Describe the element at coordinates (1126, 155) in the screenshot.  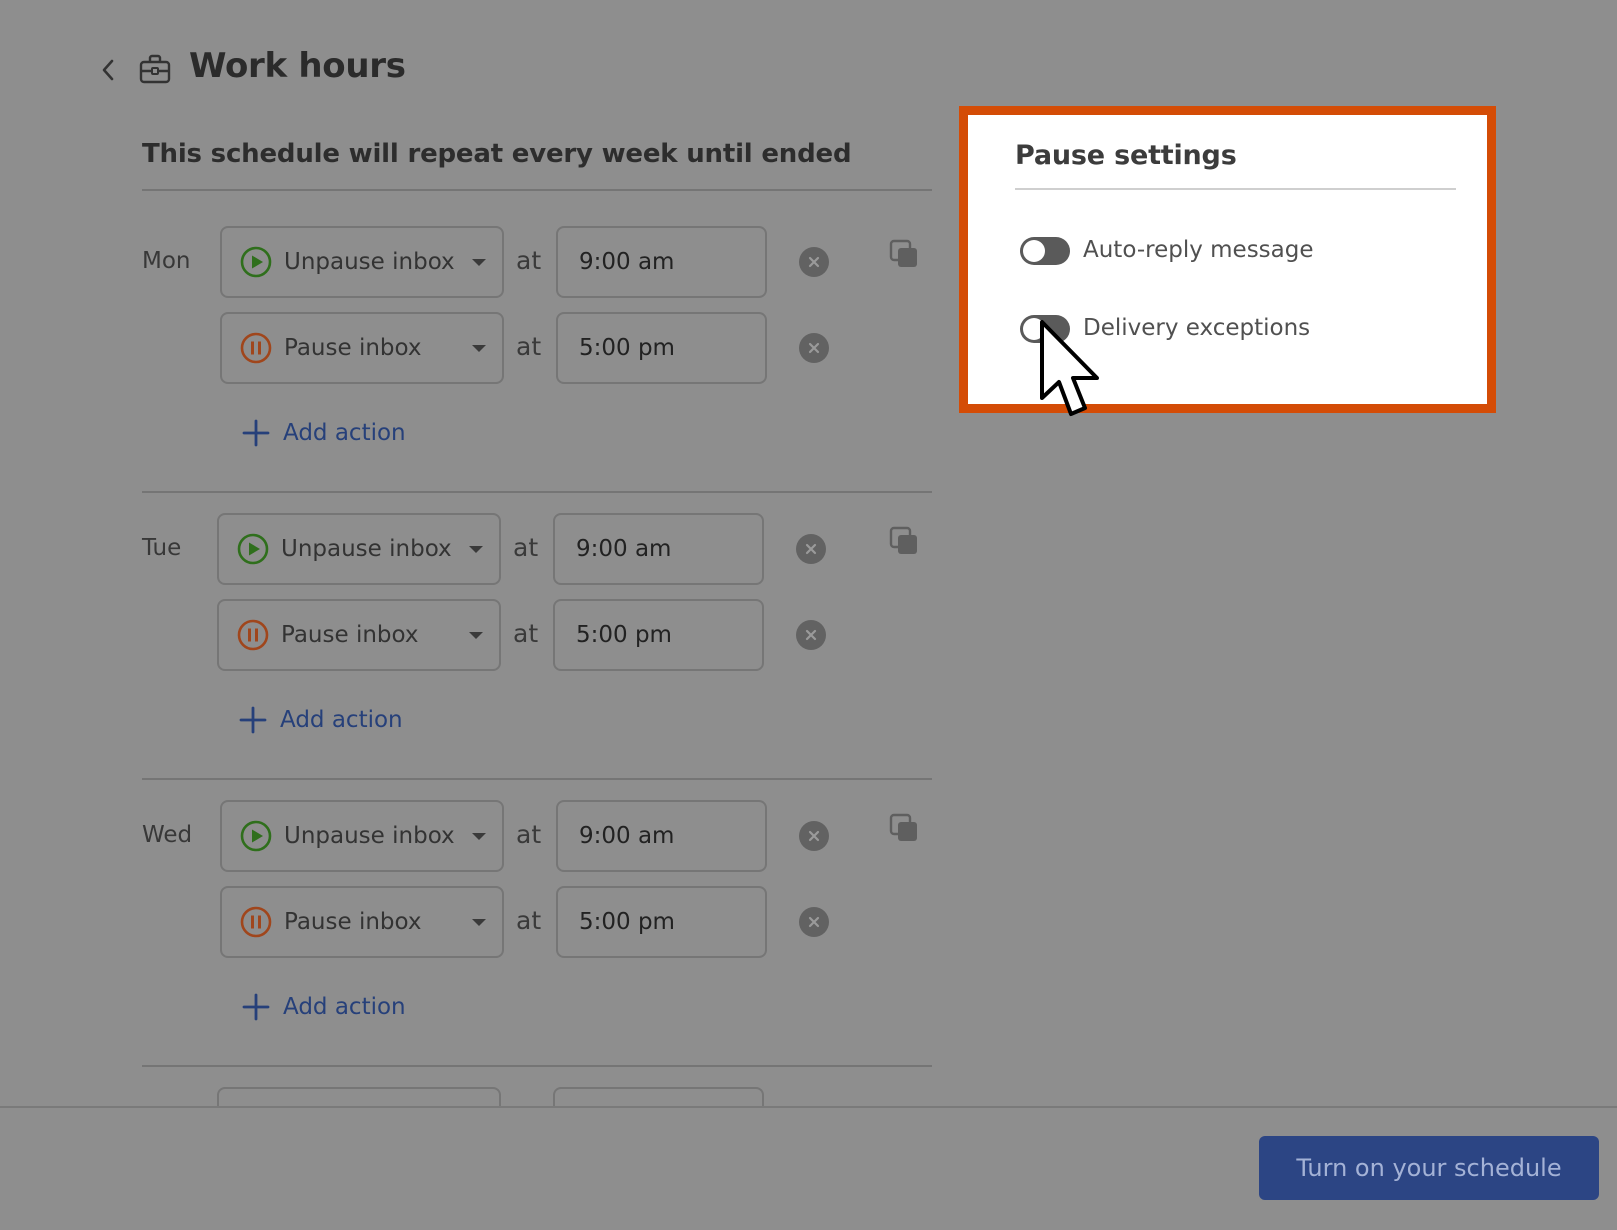
I see `pause-settings-title: Pause settings` at that location.